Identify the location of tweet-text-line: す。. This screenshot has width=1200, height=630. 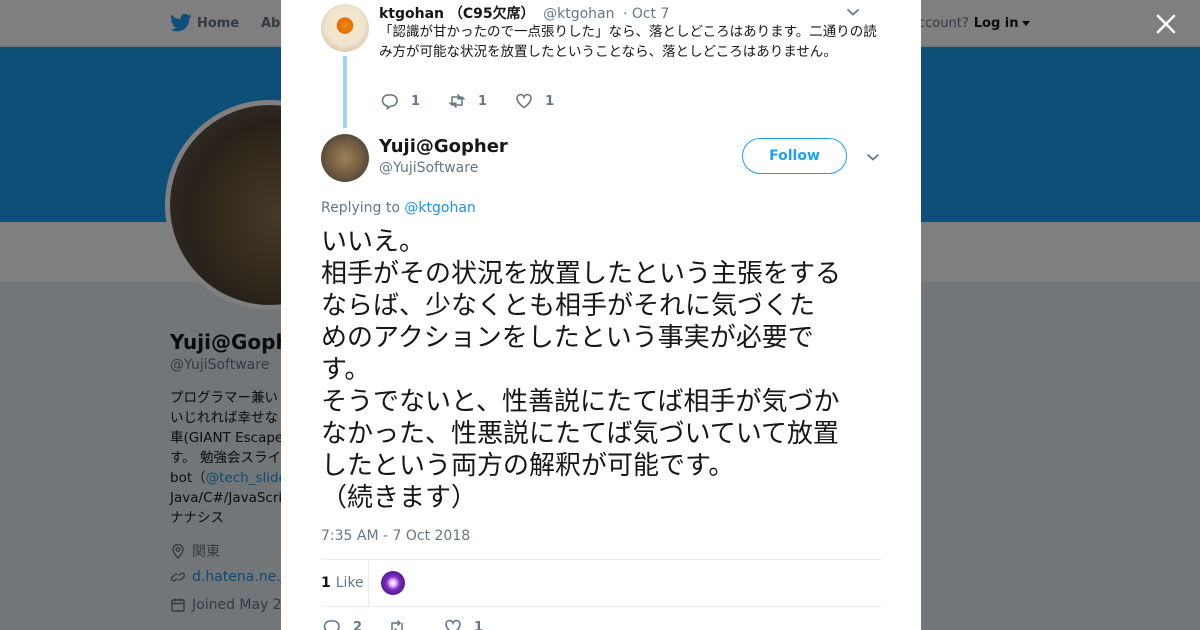
(346, 370).